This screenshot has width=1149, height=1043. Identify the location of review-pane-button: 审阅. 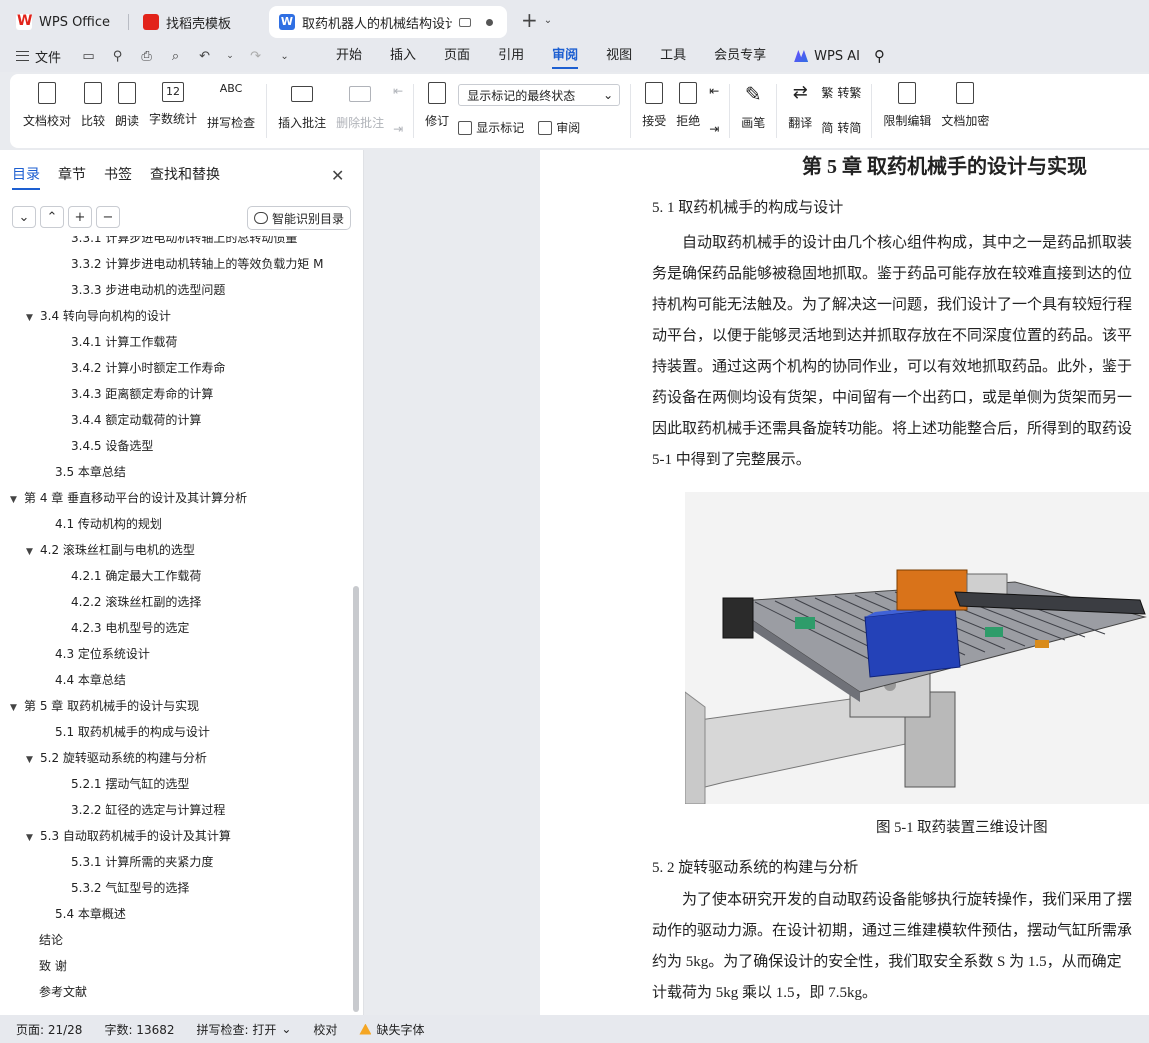
(559, 127).